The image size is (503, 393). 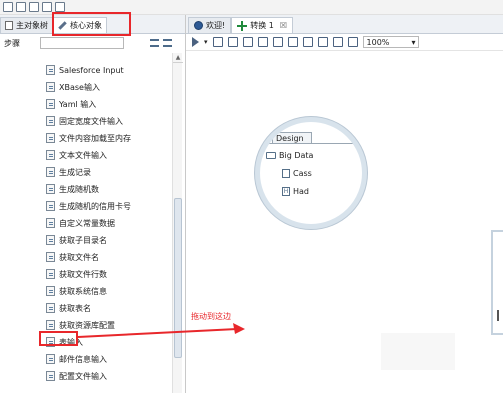 I want to click on open-folder-icon, so click(x=21, y=7).